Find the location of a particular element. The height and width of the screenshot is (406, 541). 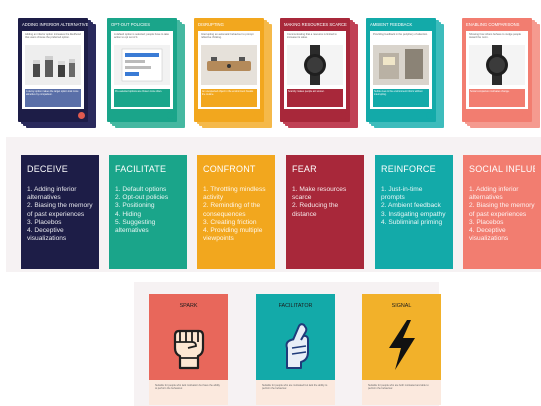

category-title: Fear is located at coordinates (304, 169).